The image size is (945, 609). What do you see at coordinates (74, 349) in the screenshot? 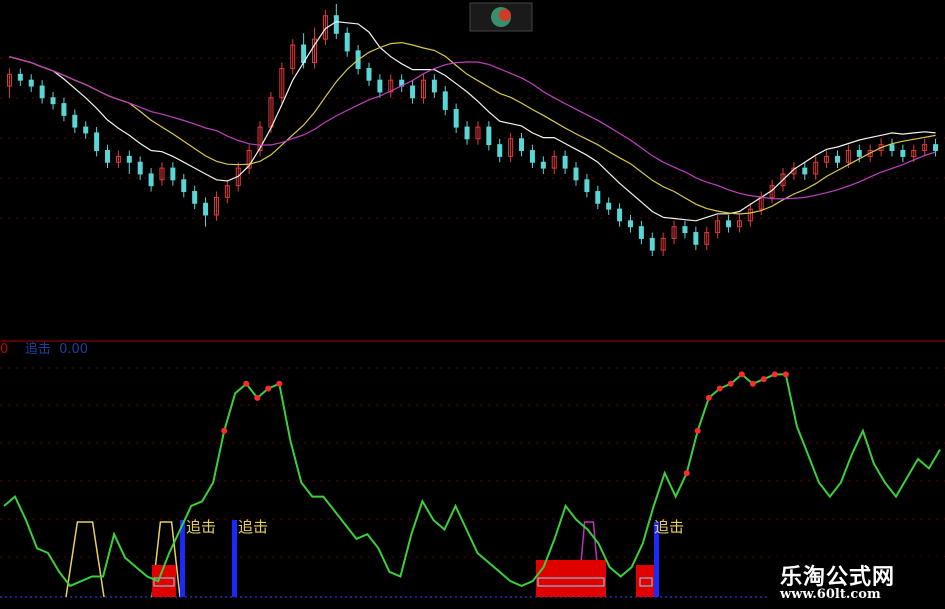
I see `legend-indicator-value: 0.00` at bounding box center [74, 349].